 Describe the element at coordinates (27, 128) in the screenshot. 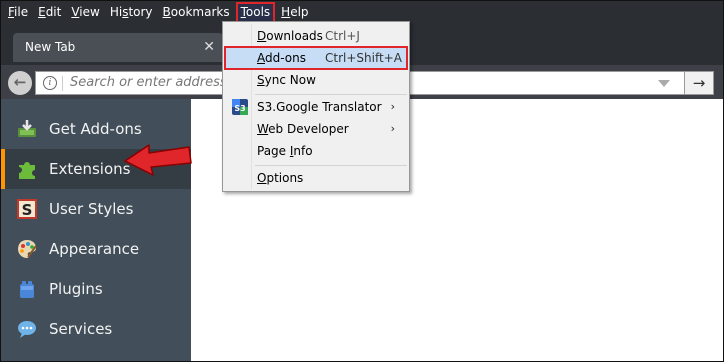

I see `get-addons-icon` at that location.